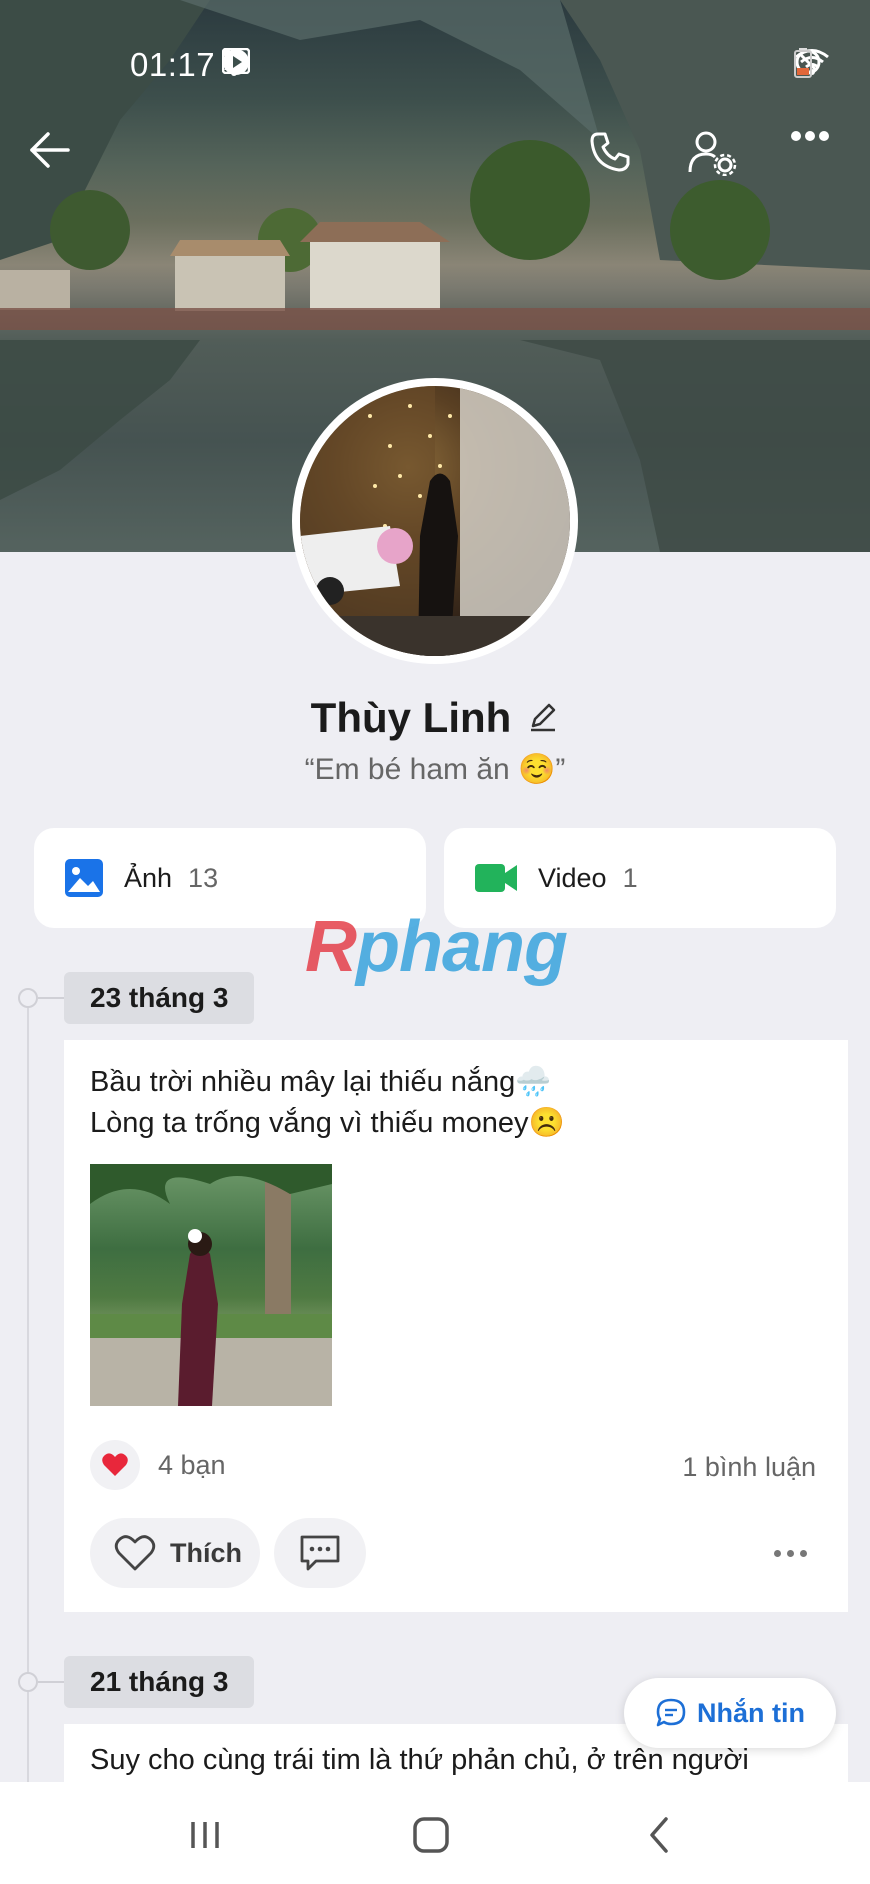 Image resolution: width=870 pixels, height=1884 pixels. I want to click on reaction-summary: 4 bạn, so click(158, 1465).